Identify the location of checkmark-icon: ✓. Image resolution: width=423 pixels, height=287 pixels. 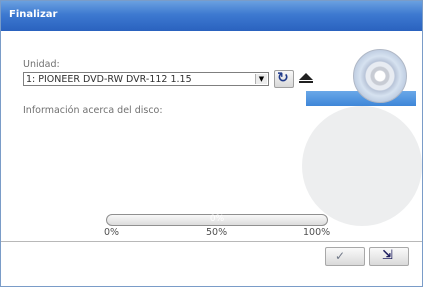
(340, 256).